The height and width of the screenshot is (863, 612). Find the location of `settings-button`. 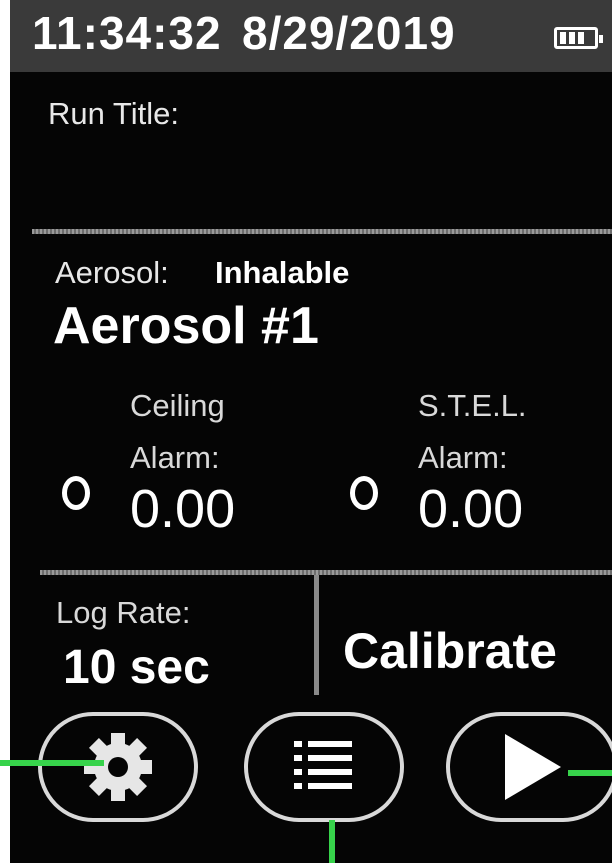

settings-button is located at coordinates (118, 767).